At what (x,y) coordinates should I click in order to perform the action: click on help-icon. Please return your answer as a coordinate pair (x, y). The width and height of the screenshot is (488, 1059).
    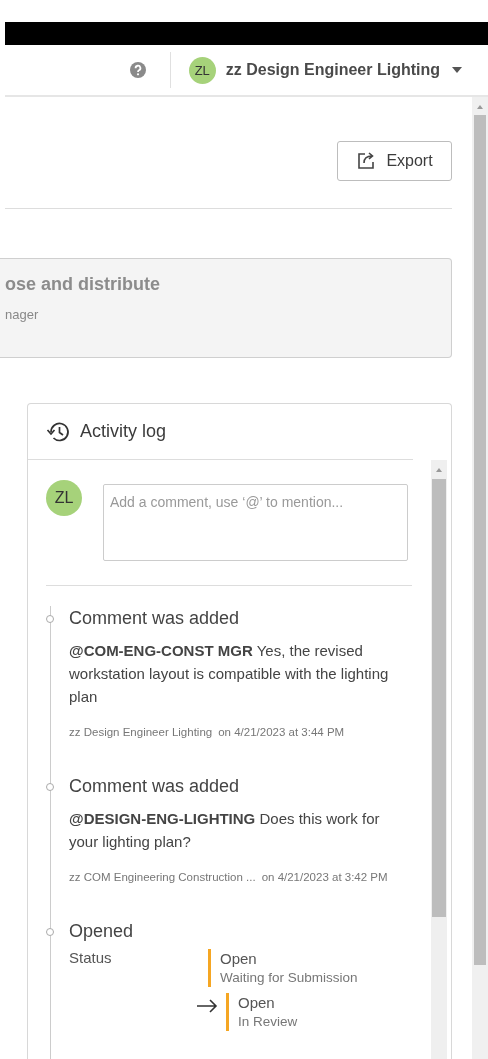
    Looking at the image, I should click on (137, 70).